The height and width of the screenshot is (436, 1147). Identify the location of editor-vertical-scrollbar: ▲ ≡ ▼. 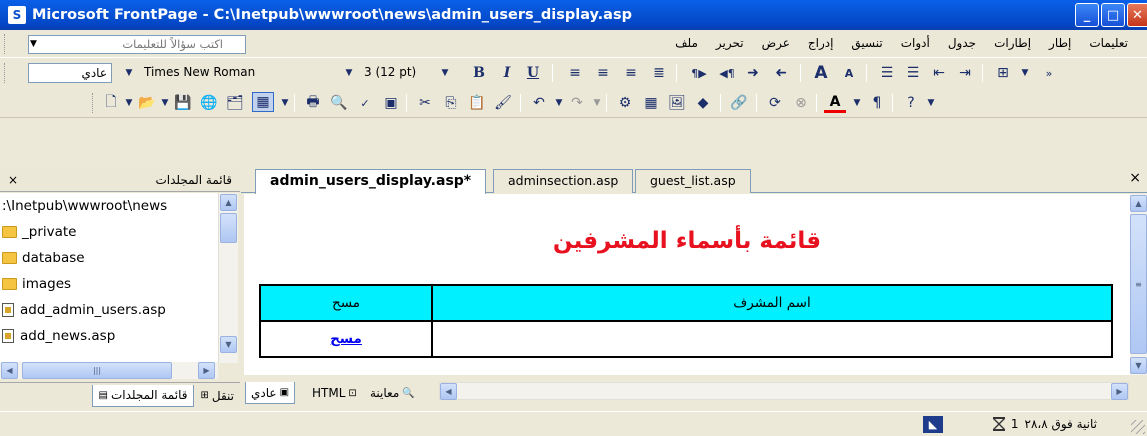
(1138, 284).